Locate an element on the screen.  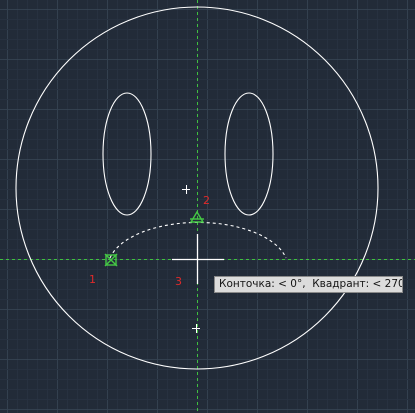
bottom-point-marker is located at coordinates (196, 328).